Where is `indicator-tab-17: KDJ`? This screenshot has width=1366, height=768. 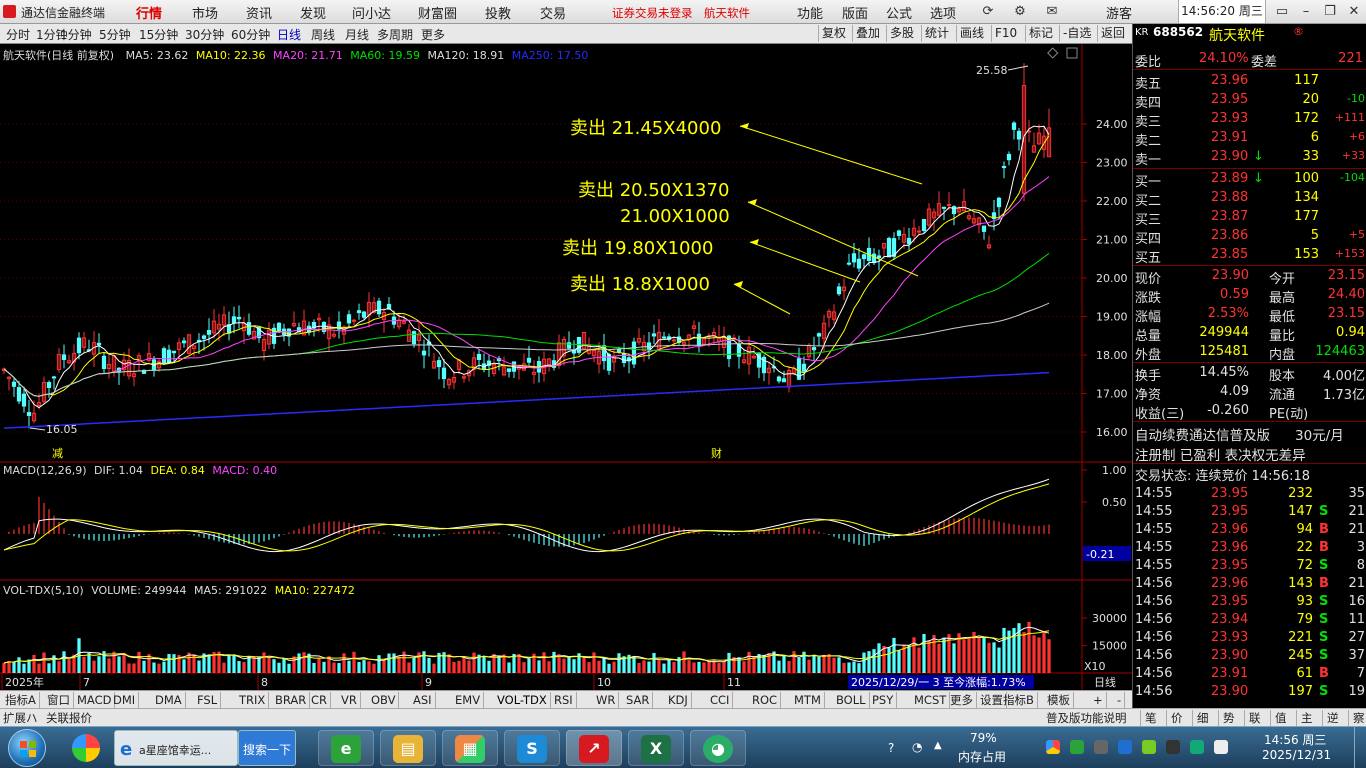
indicator-tab-17: KDJ is located at coordinates (678, 700).